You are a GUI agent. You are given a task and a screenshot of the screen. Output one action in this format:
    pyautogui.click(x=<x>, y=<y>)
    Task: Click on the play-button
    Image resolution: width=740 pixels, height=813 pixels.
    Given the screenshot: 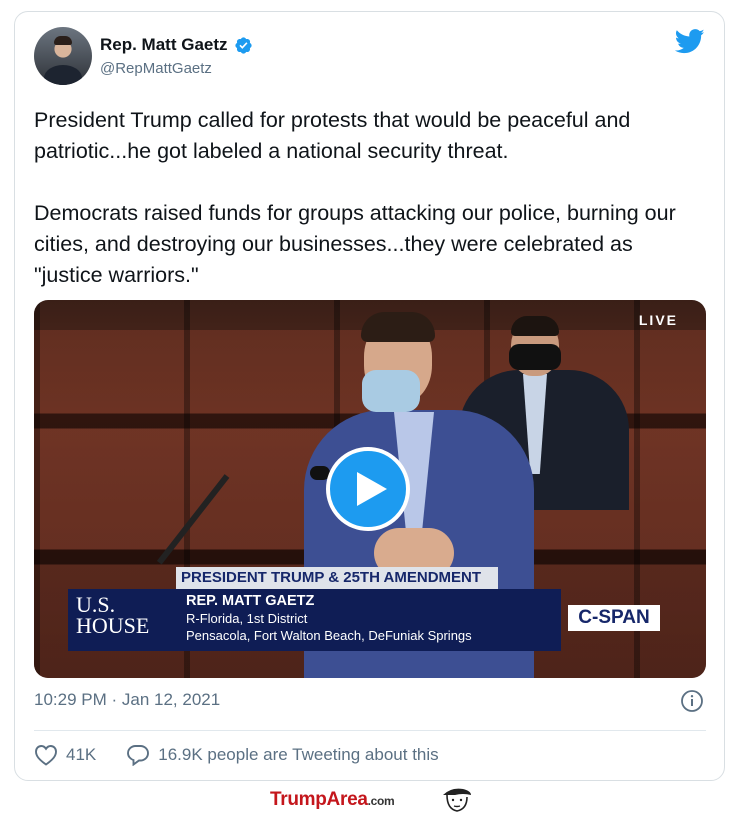 What is the action you would take?
    pyautogui.click(x=368, y=489)
    